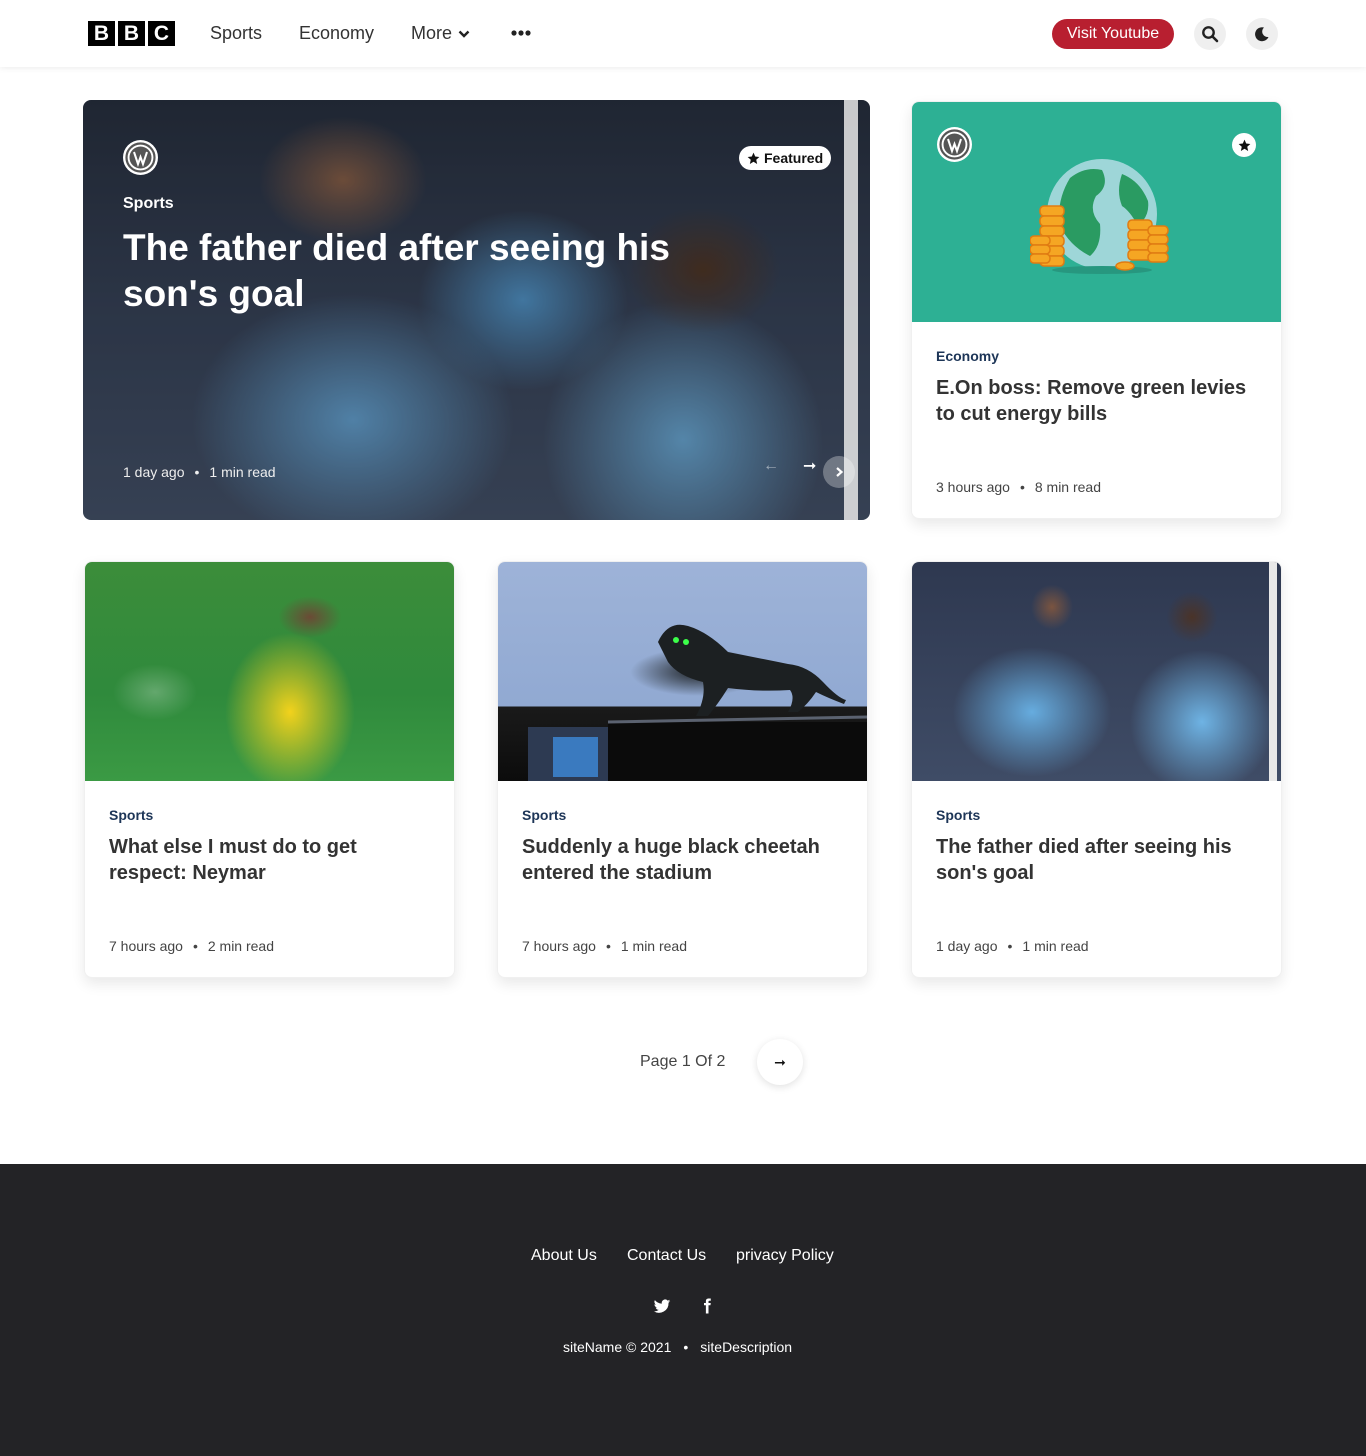  What do you see at coordinates (682, 671) in the screenshot?
I see `cheetah-thumbnail` at bounding box center [682, 671].